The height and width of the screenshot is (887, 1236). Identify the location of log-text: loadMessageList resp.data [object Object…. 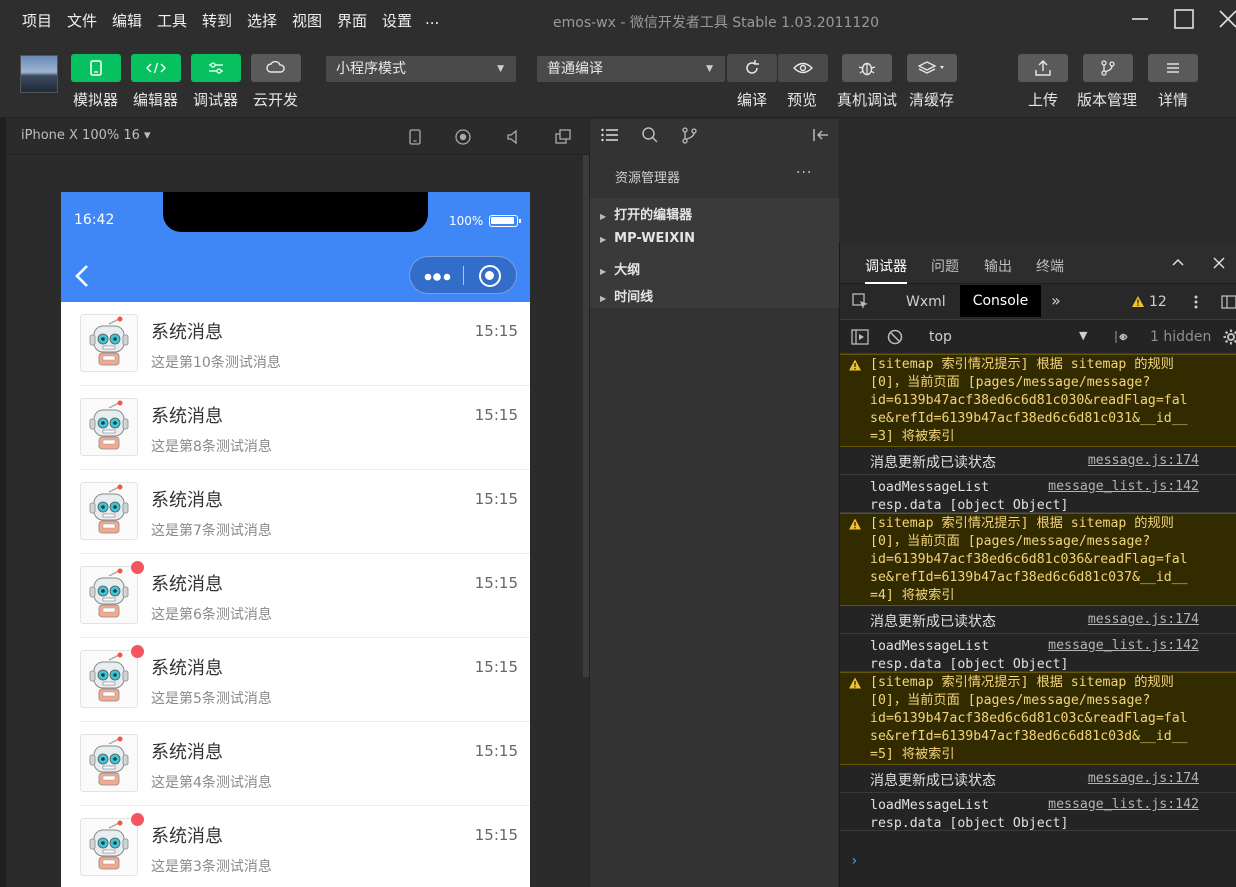
(969, 496).